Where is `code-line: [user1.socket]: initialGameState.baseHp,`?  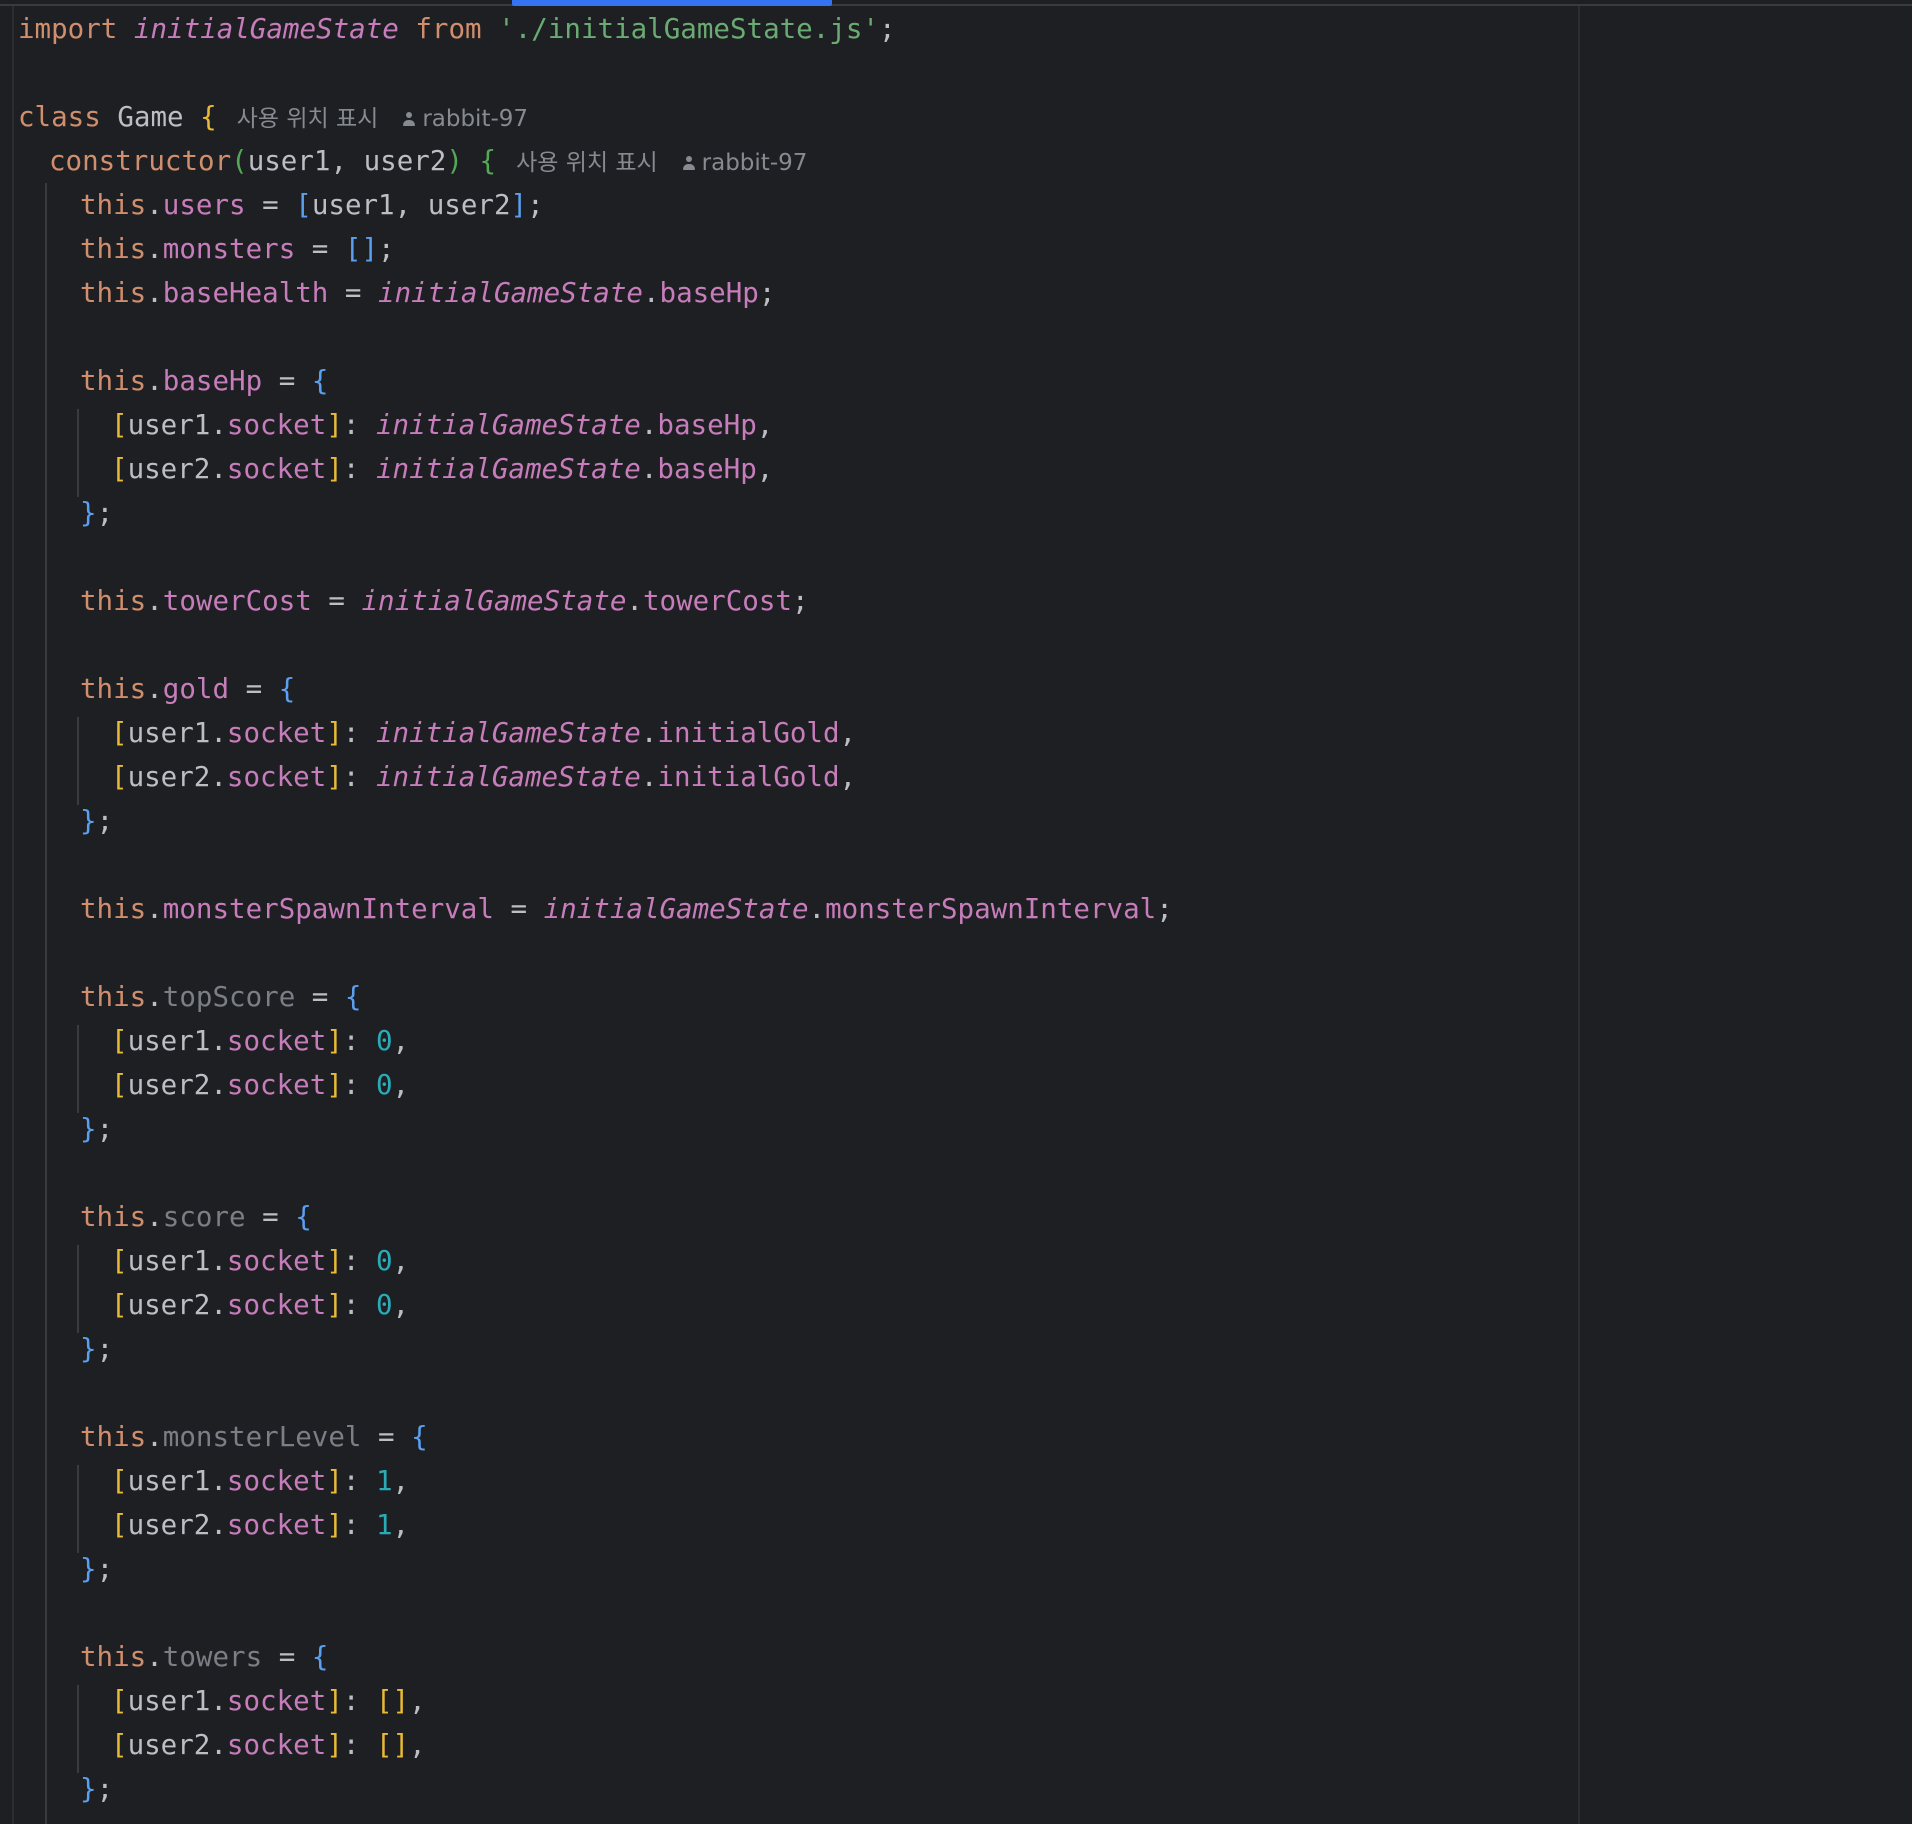
code-line: [user1.socket]: initialGameState.baseHp, is located at coordinates (442, 425).